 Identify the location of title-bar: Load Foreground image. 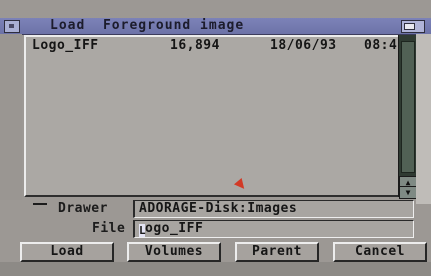
(215, 26).